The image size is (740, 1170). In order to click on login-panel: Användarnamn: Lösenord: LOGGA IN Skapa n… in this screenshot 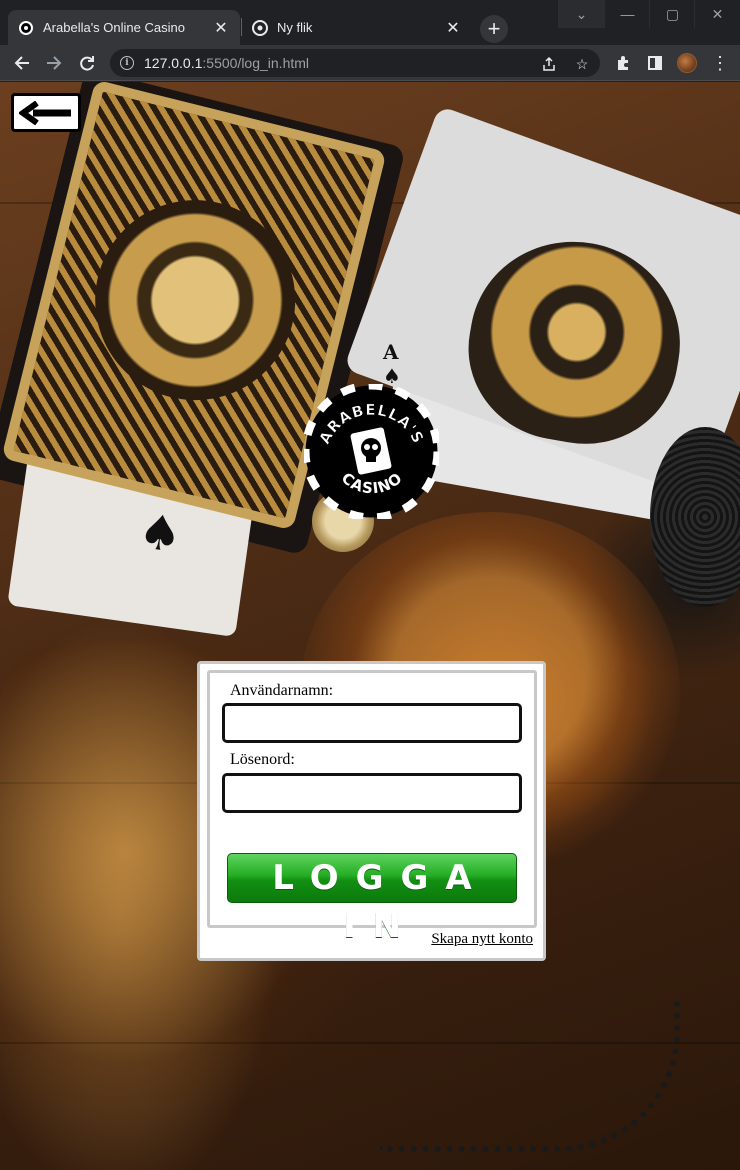, I will do `click(371, 811)`.